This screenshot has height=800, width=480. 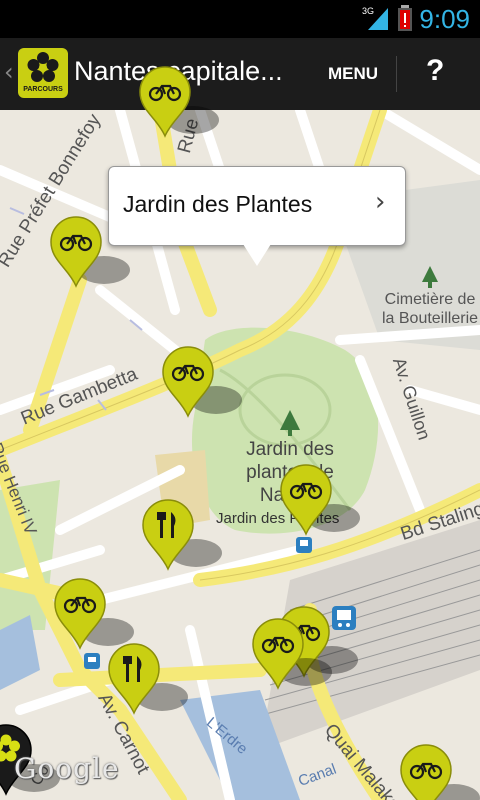 I want to click on battery-icon, so click(x=405, y=18).